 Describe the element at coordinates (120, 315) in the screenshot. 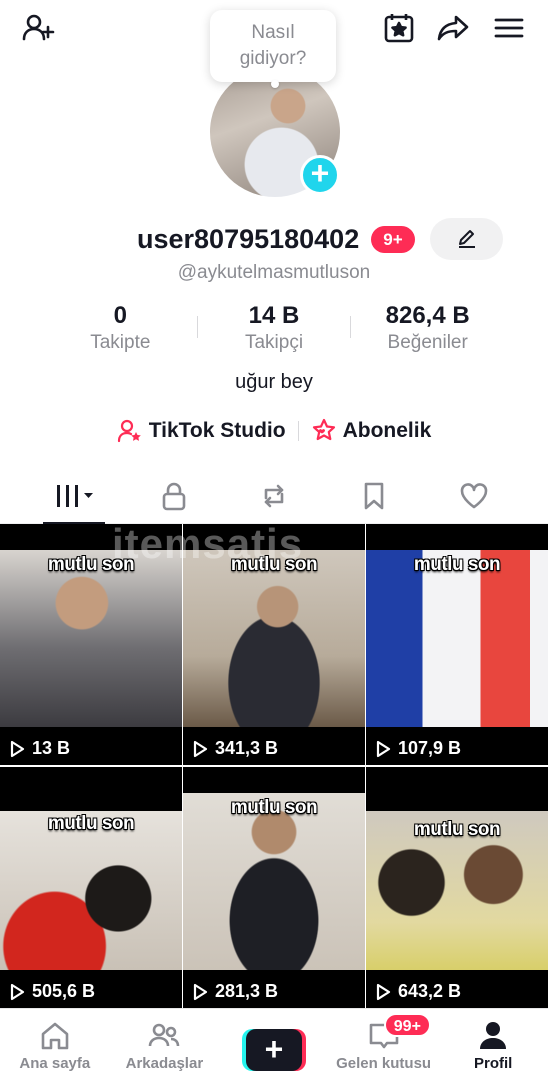

I see `stat-value: 0` at that location.